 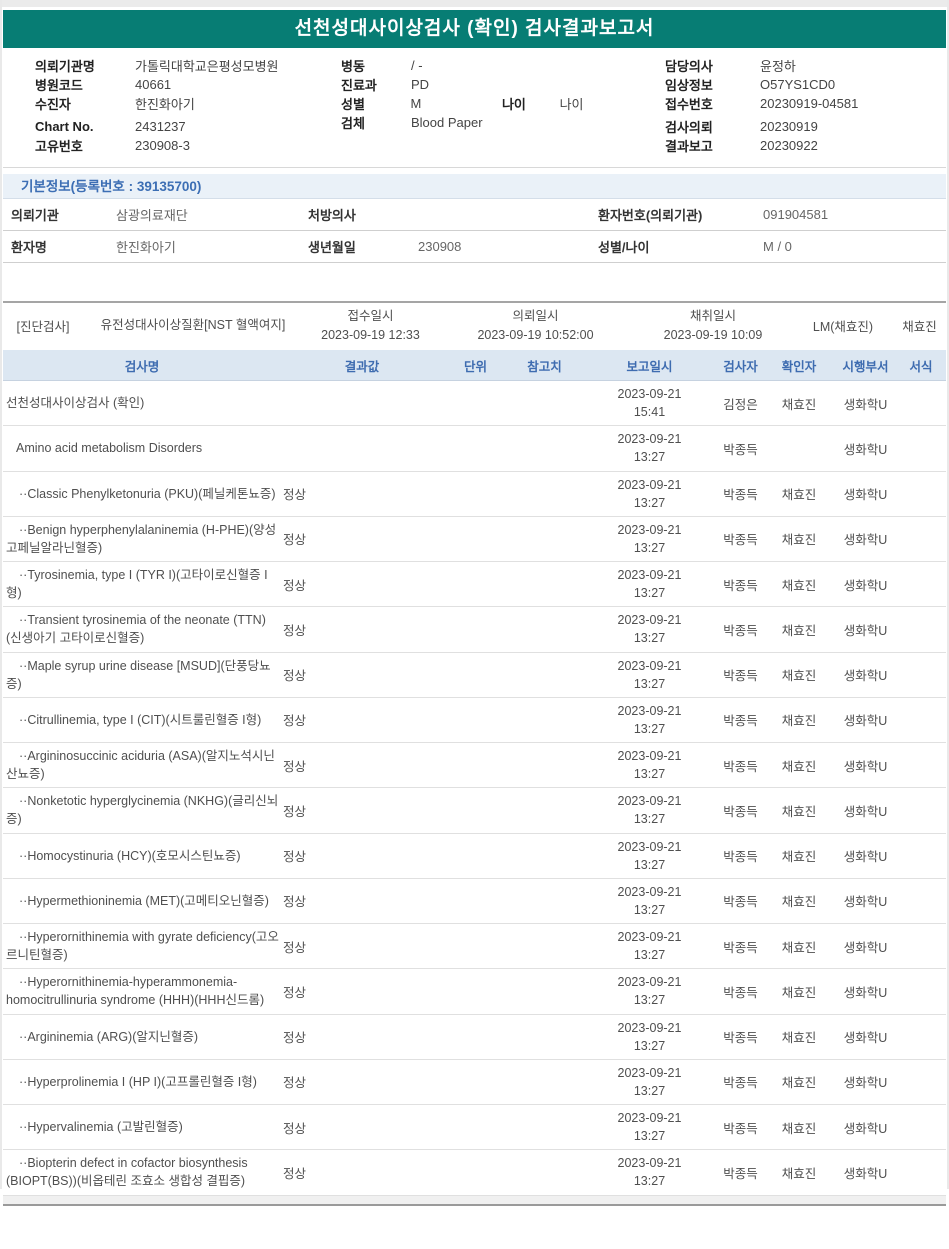 What do you see at coordinates (649, 403) in the screenshot?
I see `report-datetime-cell: 2023-09-21 15:41` at bounding box center [649, 403].